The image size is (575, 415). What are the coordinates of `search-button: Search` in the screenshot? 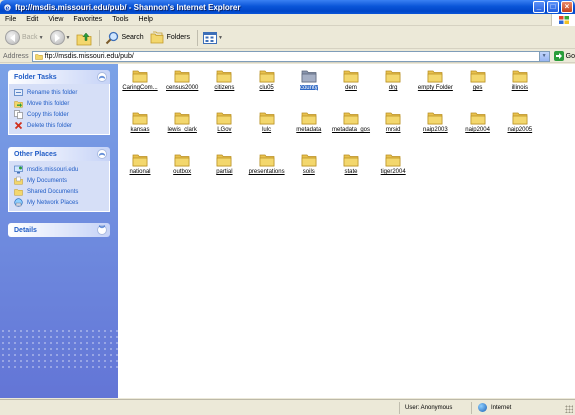 It's located at (124, 38).